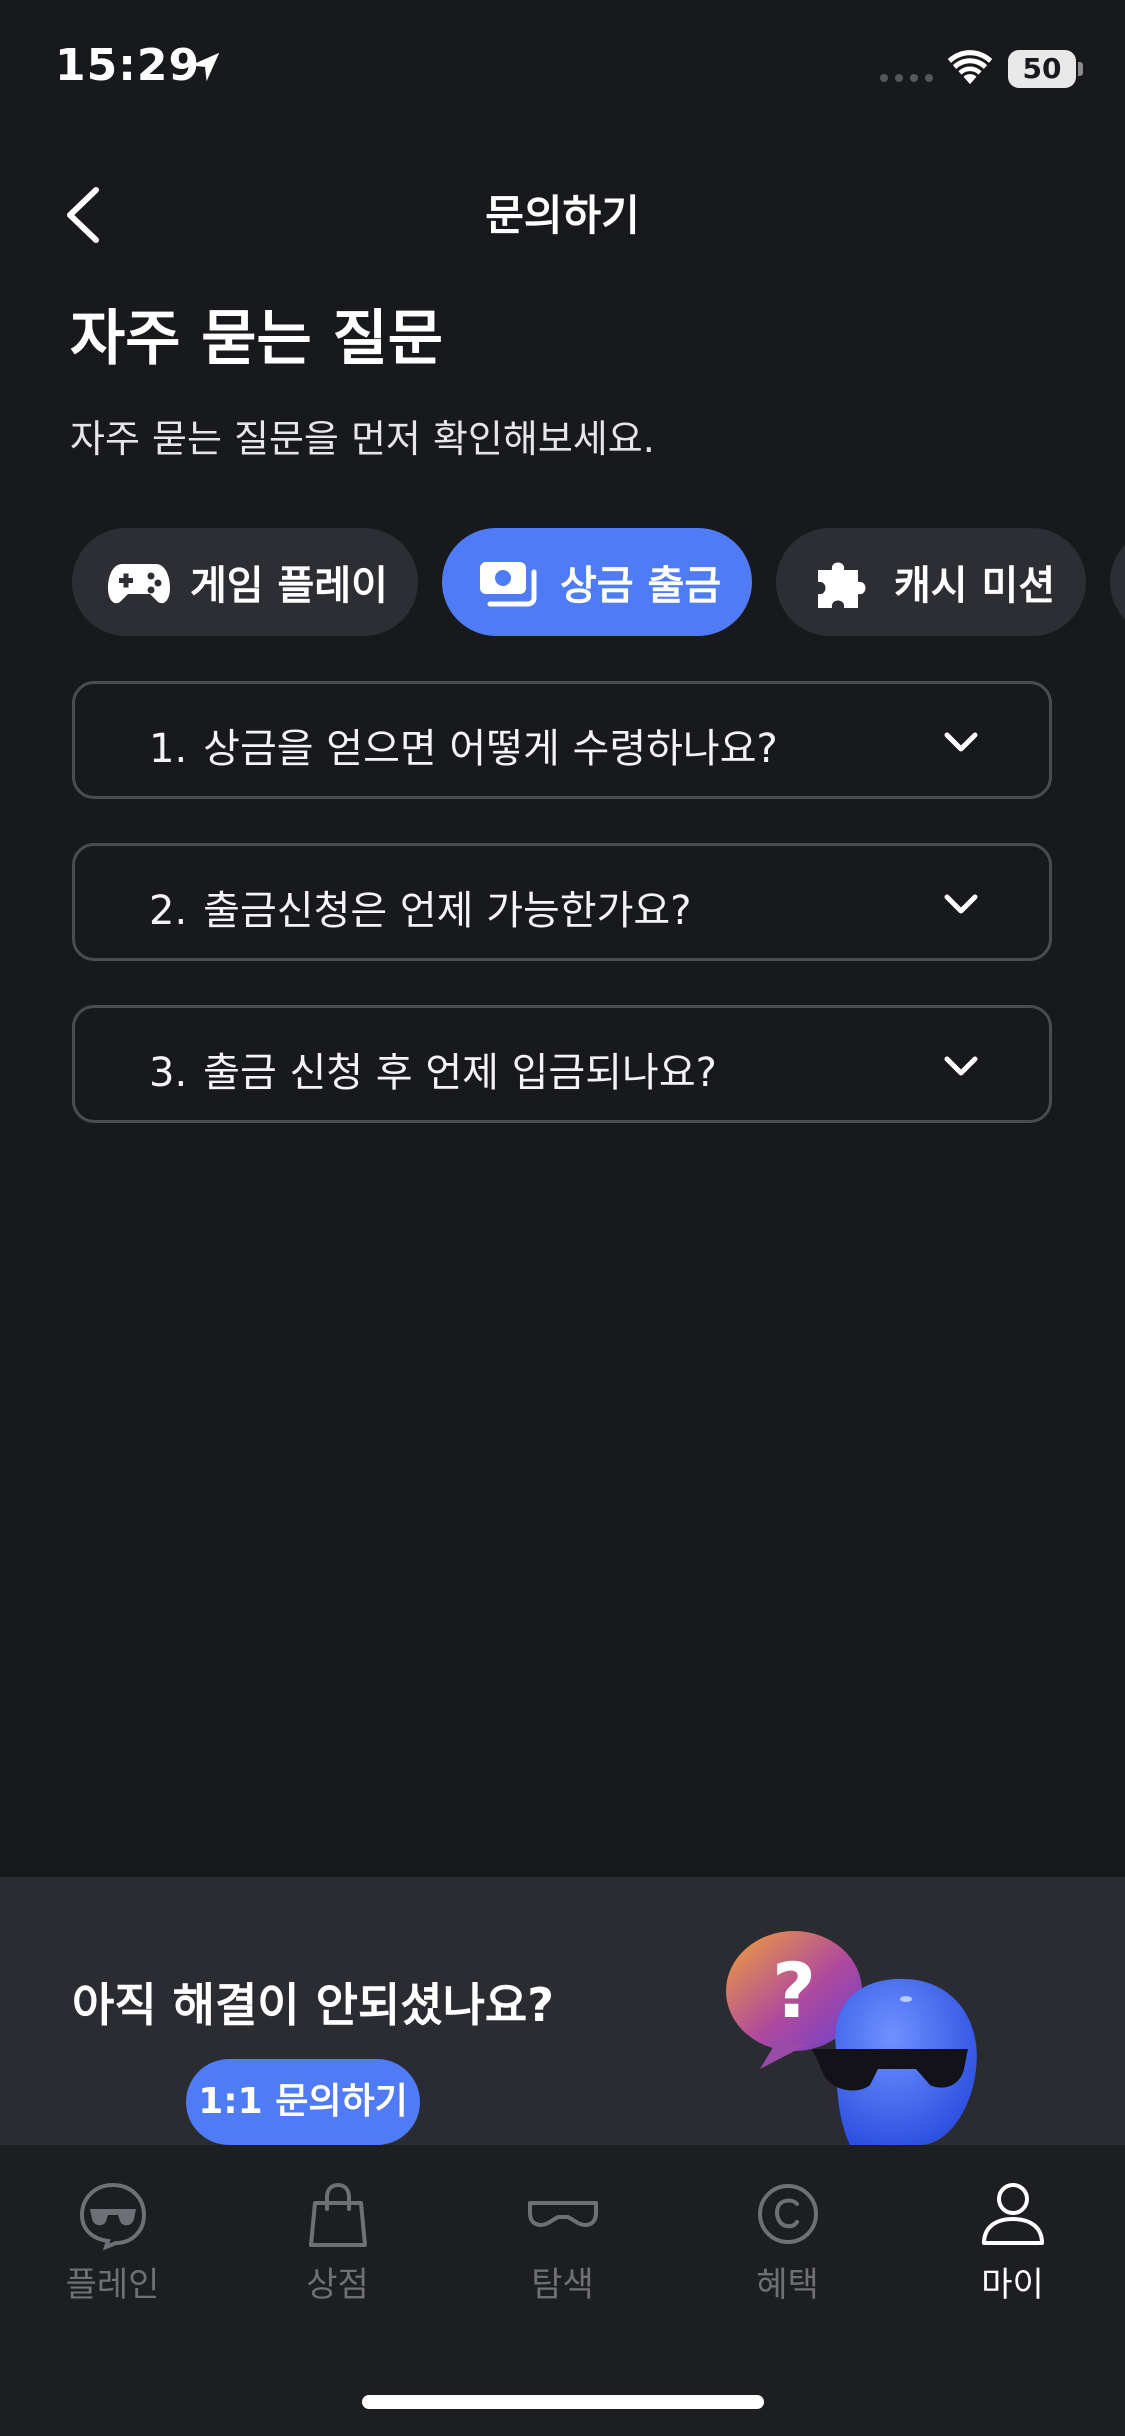  I want to click on faq-number: 1., so click(168, 749).